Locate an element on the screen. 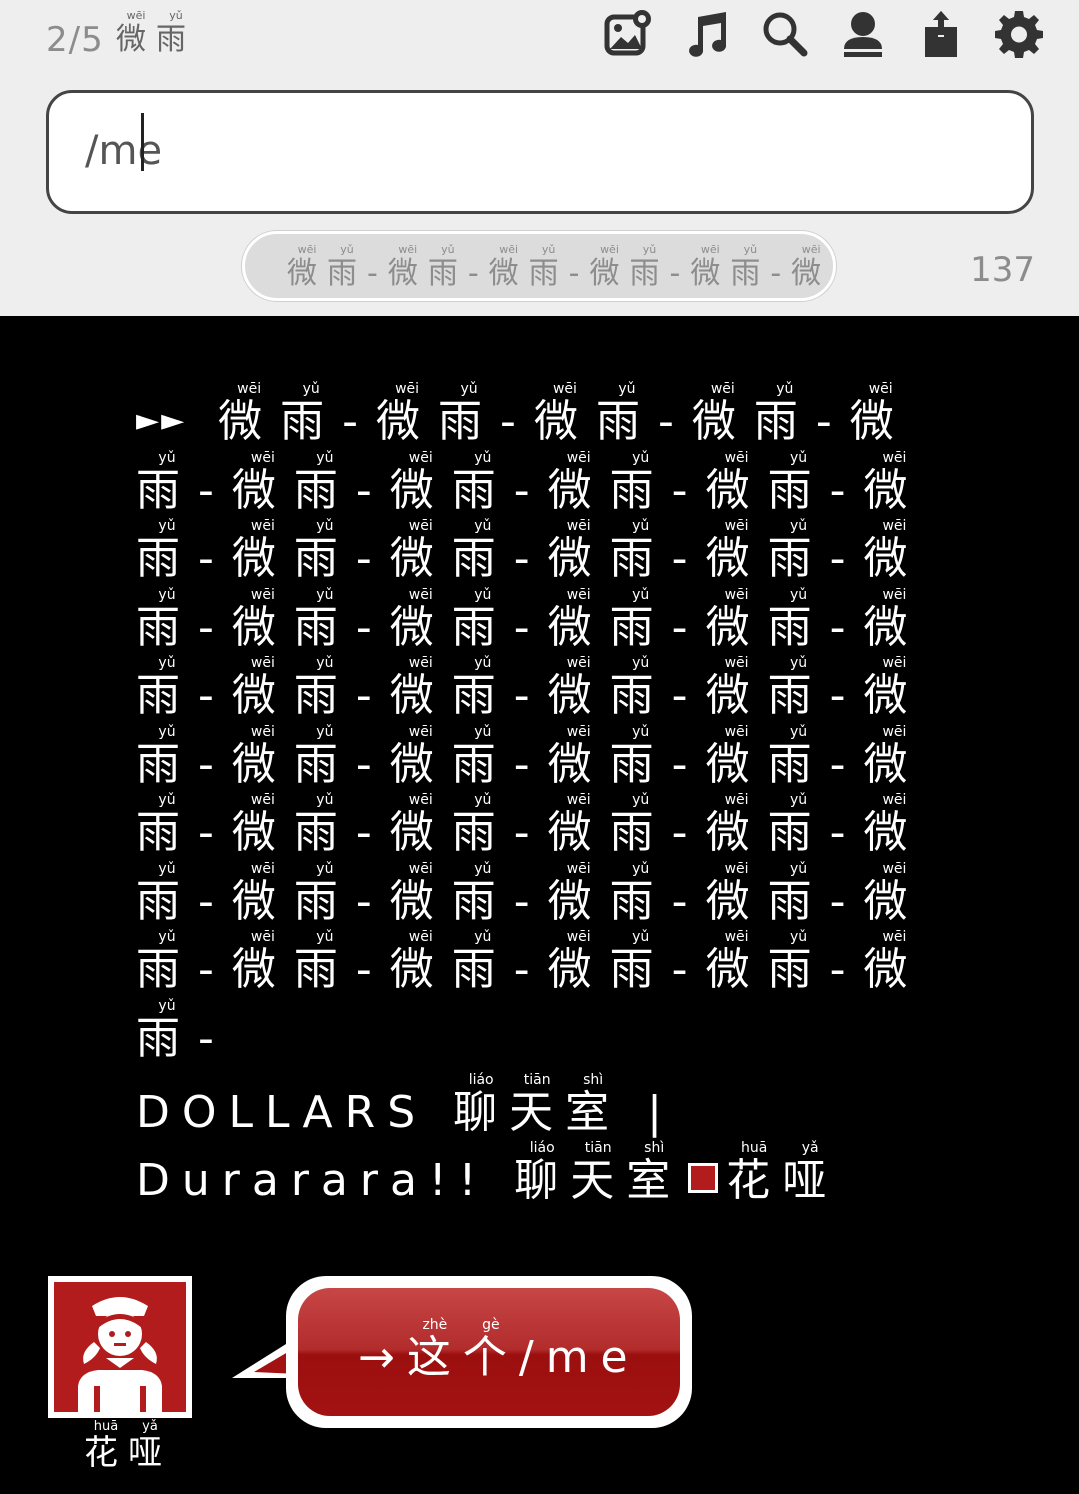  plain-char: /me is located at coordinates (579, 1357).